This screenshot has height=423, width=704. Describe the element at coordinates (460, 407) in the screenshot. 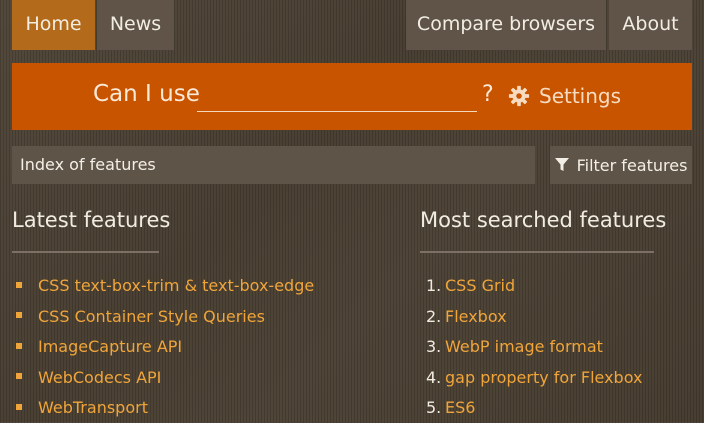

I see `feature-link: ES6` at that location.